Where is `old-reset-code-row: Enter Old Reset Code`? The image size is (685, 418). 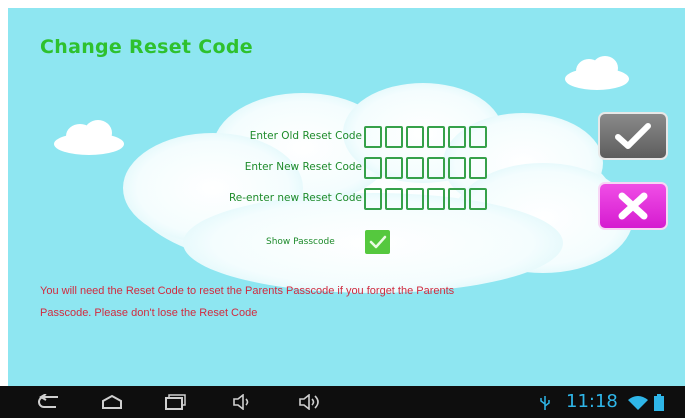 old-reset-code-row: Enter Old Reset Code is located at coordinates (348, 138).